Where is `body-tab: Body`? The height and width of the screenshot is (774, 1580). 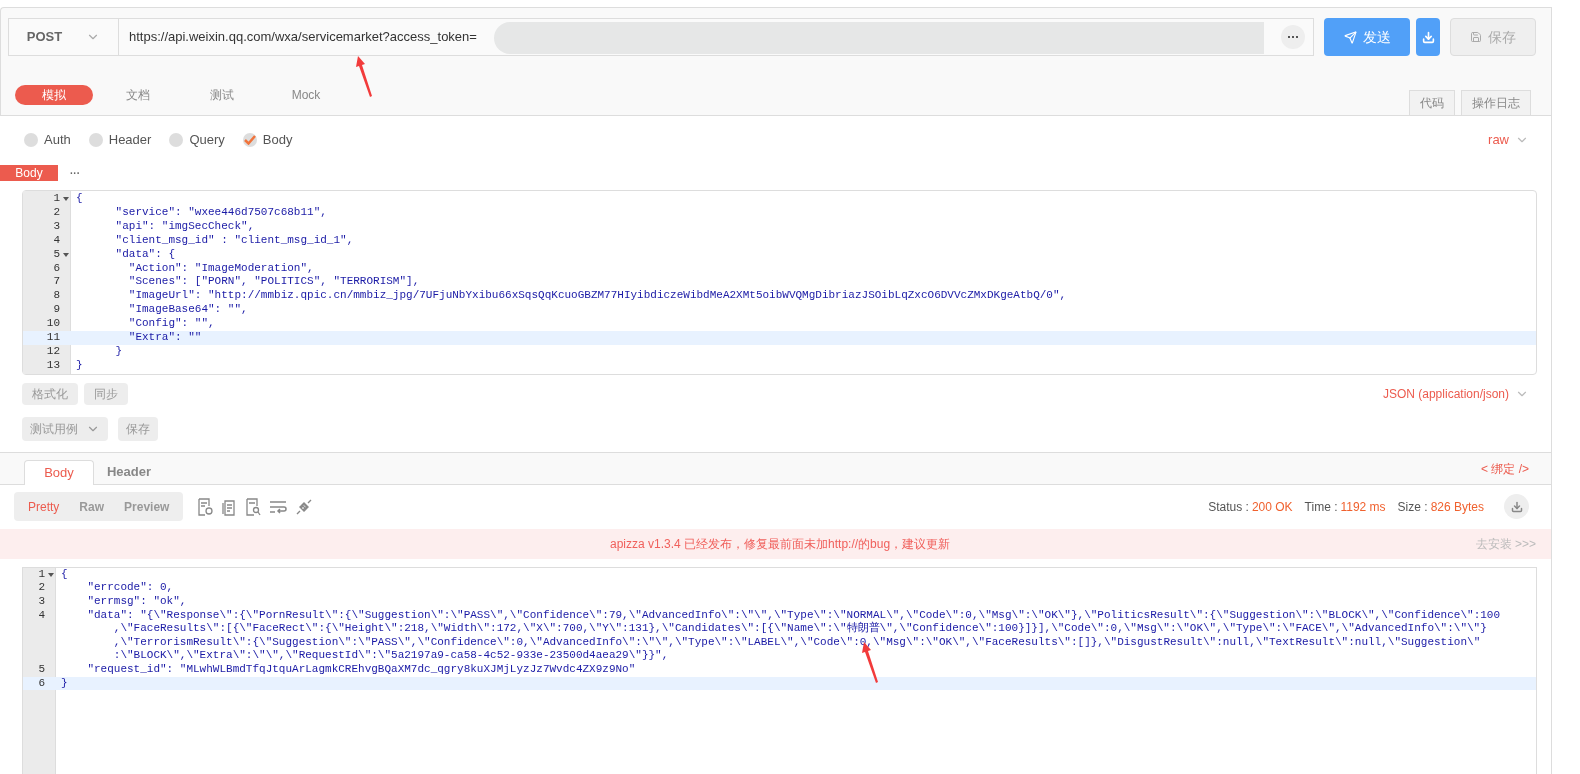 body-tab: Body is located at coordinates (29, 173).